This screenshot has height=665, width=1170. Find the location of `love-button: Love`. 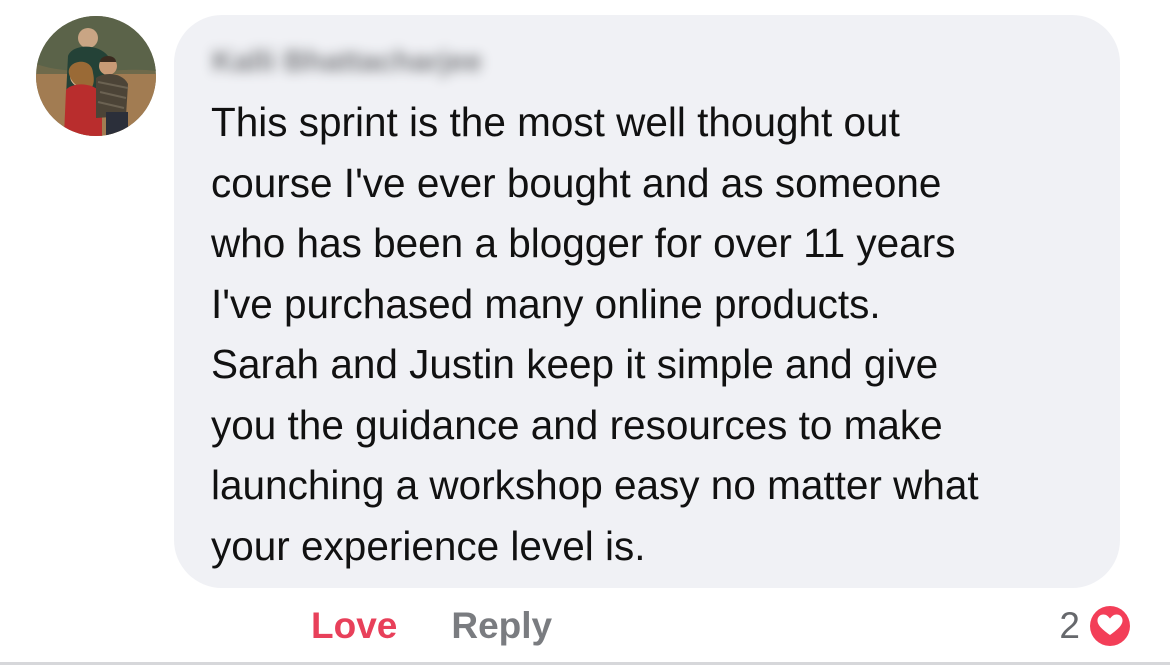

love-button: Love is located at coordinates (354, 626).